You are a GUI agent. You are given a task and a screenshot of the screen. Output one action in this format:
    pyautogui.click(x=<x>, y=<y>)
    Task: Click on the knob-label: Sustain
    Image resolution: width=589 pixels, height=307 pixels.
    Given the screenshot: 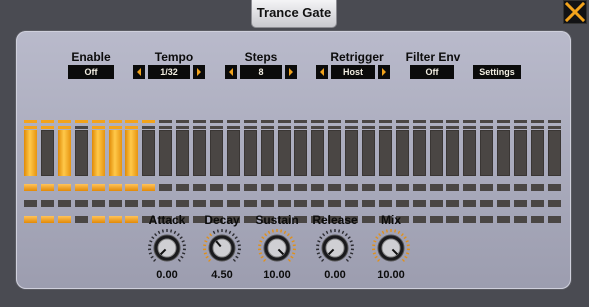 What is the action you would take?
    pyautogui.click(x=277, y=220)
    